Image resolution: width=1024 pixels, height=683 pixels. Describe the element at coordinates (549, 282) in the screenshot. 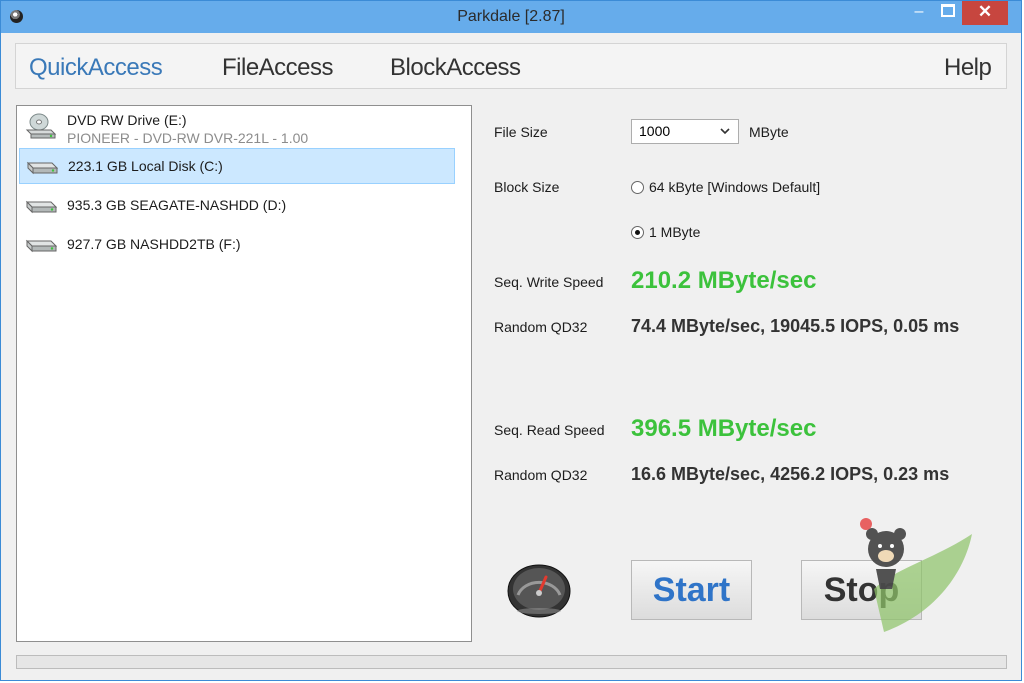

I see `seq-write-label: Seq. Write Speed` at that location.